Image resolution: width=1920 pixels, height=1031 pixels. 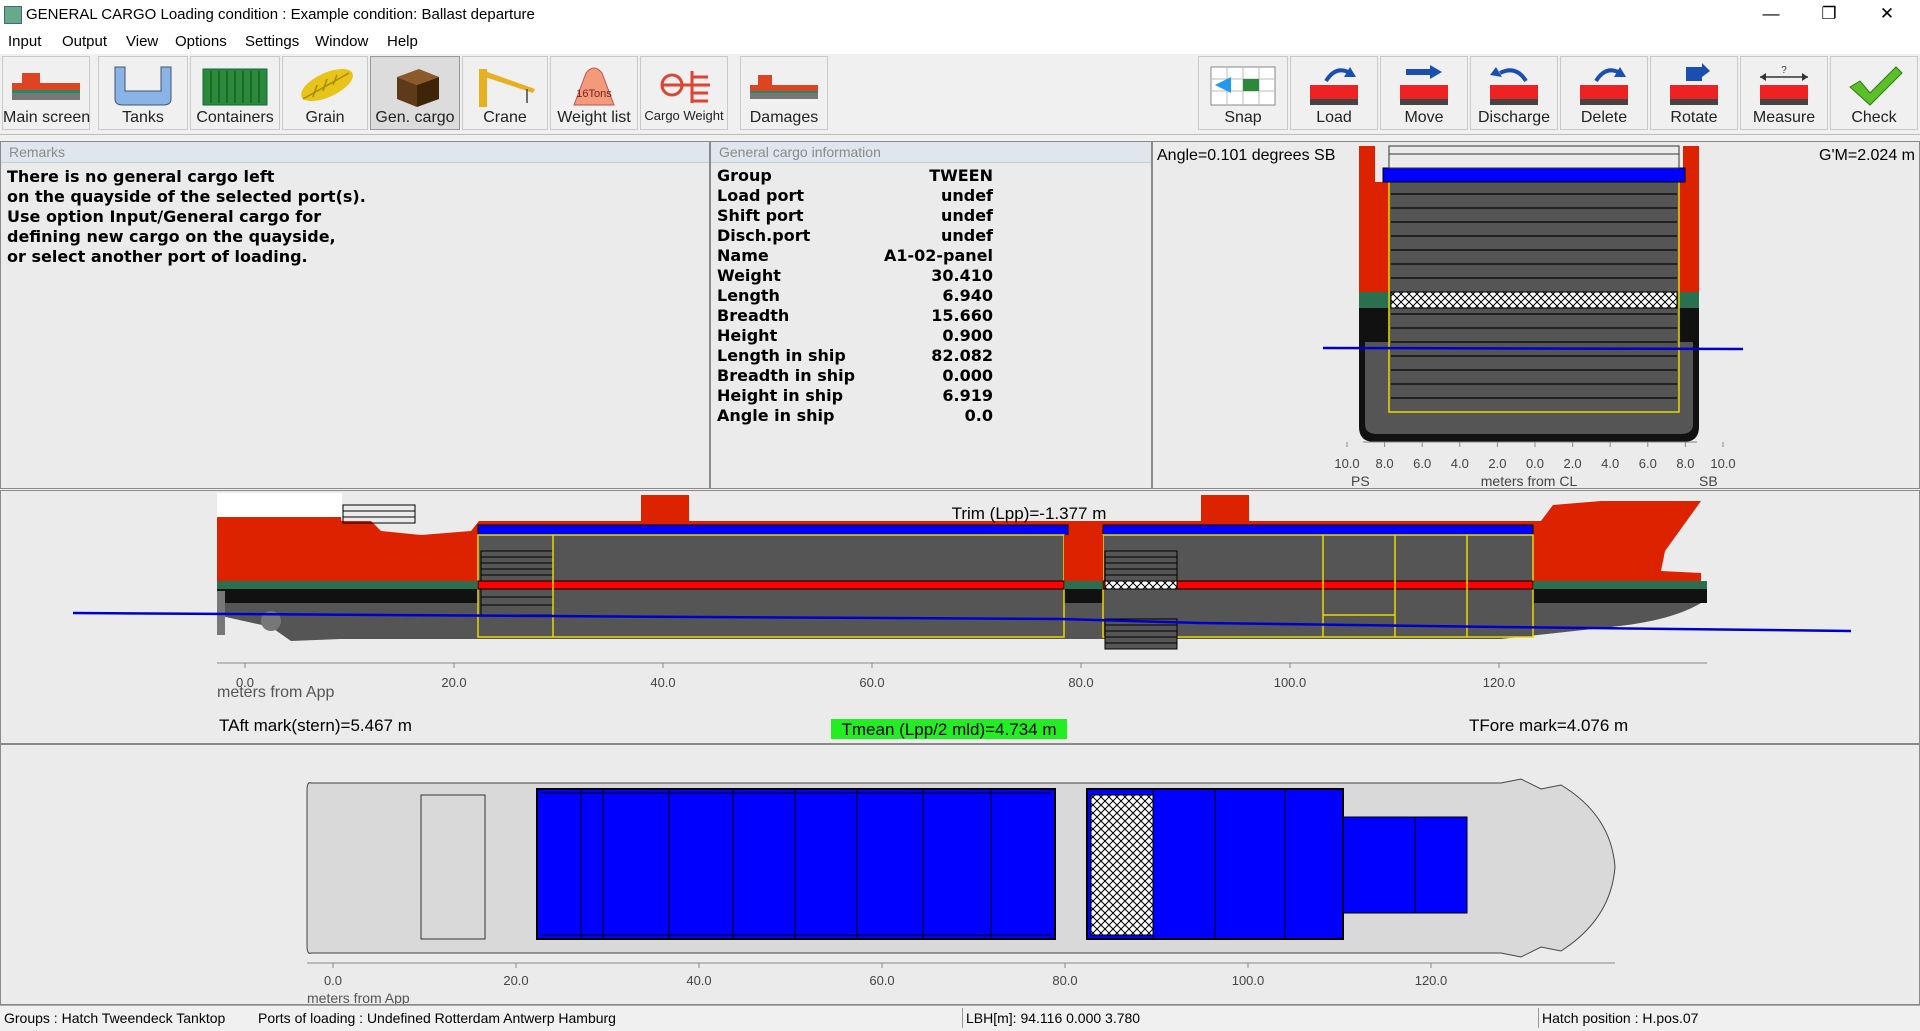 I want to click on axis-tick-label: 0.0, so click(x=1535, y=463).